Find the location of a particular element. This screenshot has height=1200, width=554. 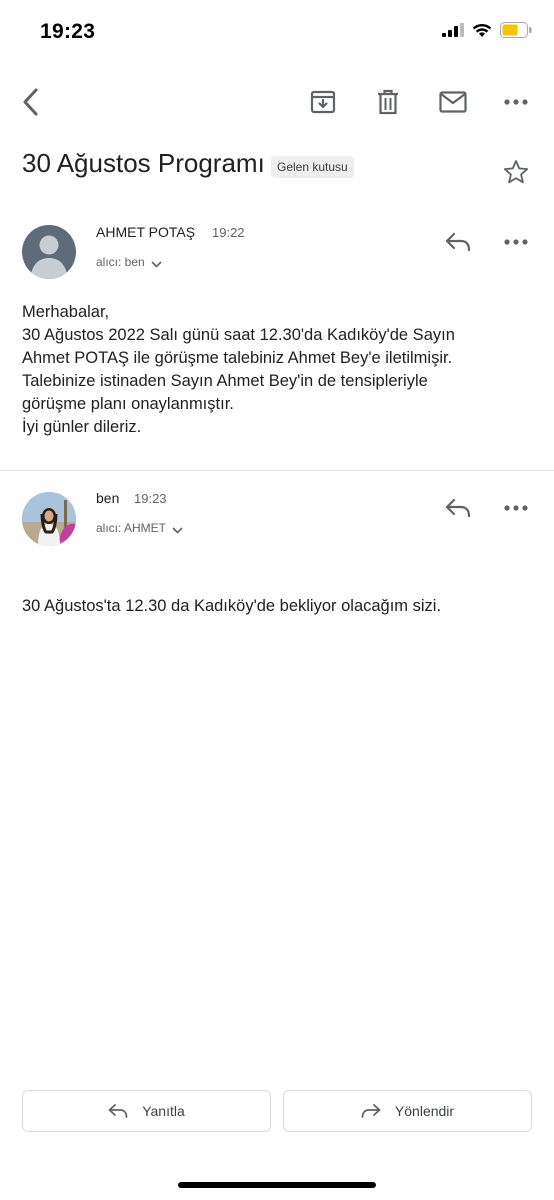

mail-icon is located at coordinates (453, 102).